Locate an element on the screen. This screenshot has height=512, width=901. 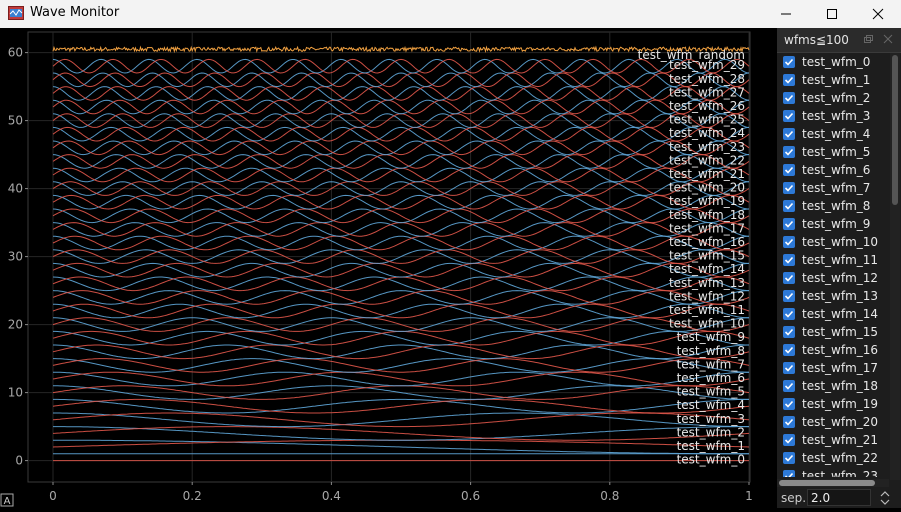
y-tick-label: 50 is located at coordinates (15, 121).